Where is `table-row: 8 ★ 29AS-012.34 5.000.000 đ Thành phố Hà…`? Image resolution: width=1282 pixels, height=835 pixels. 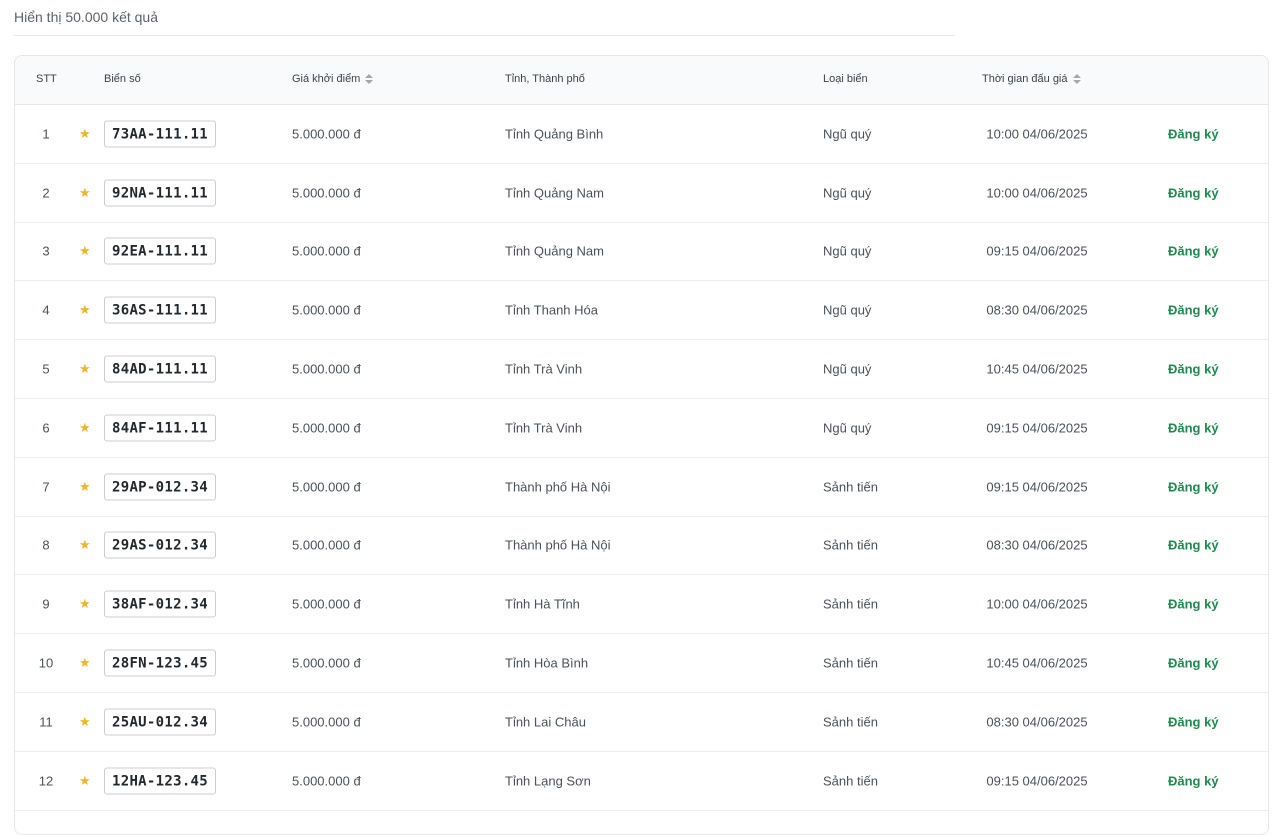 table-row: 8 ★ 29AS-012.34 5.000.000 đ Thành phố Hà… is located at coordinates (641, 546).